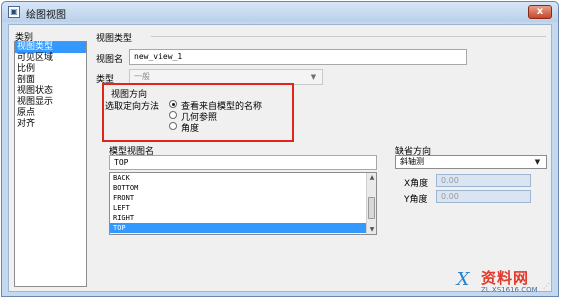 The image size is (562, 300). I want to click on model-view-item-selected: TOP, so click(243, 228).